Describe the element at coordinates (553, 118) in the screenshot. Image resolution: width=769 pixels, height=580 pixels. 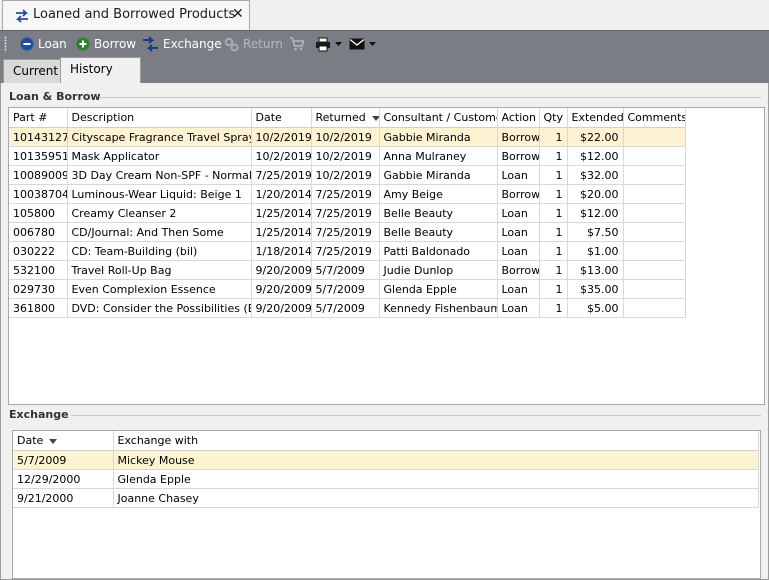
I see `column-header: Qty` at that location.